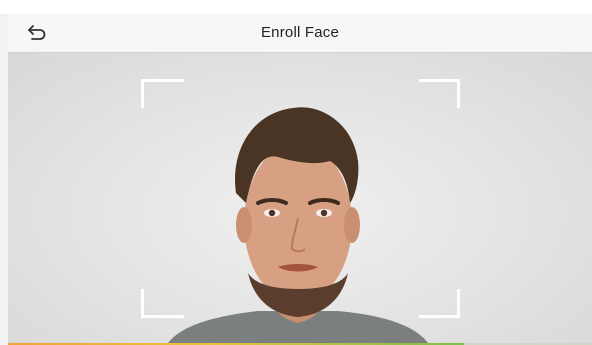 This screenshot has height=345, width=592. What do you see at coordinates (162, 93) in the screenshot?
I see `frame-corner-top-left` at bounding box center [162, 93].